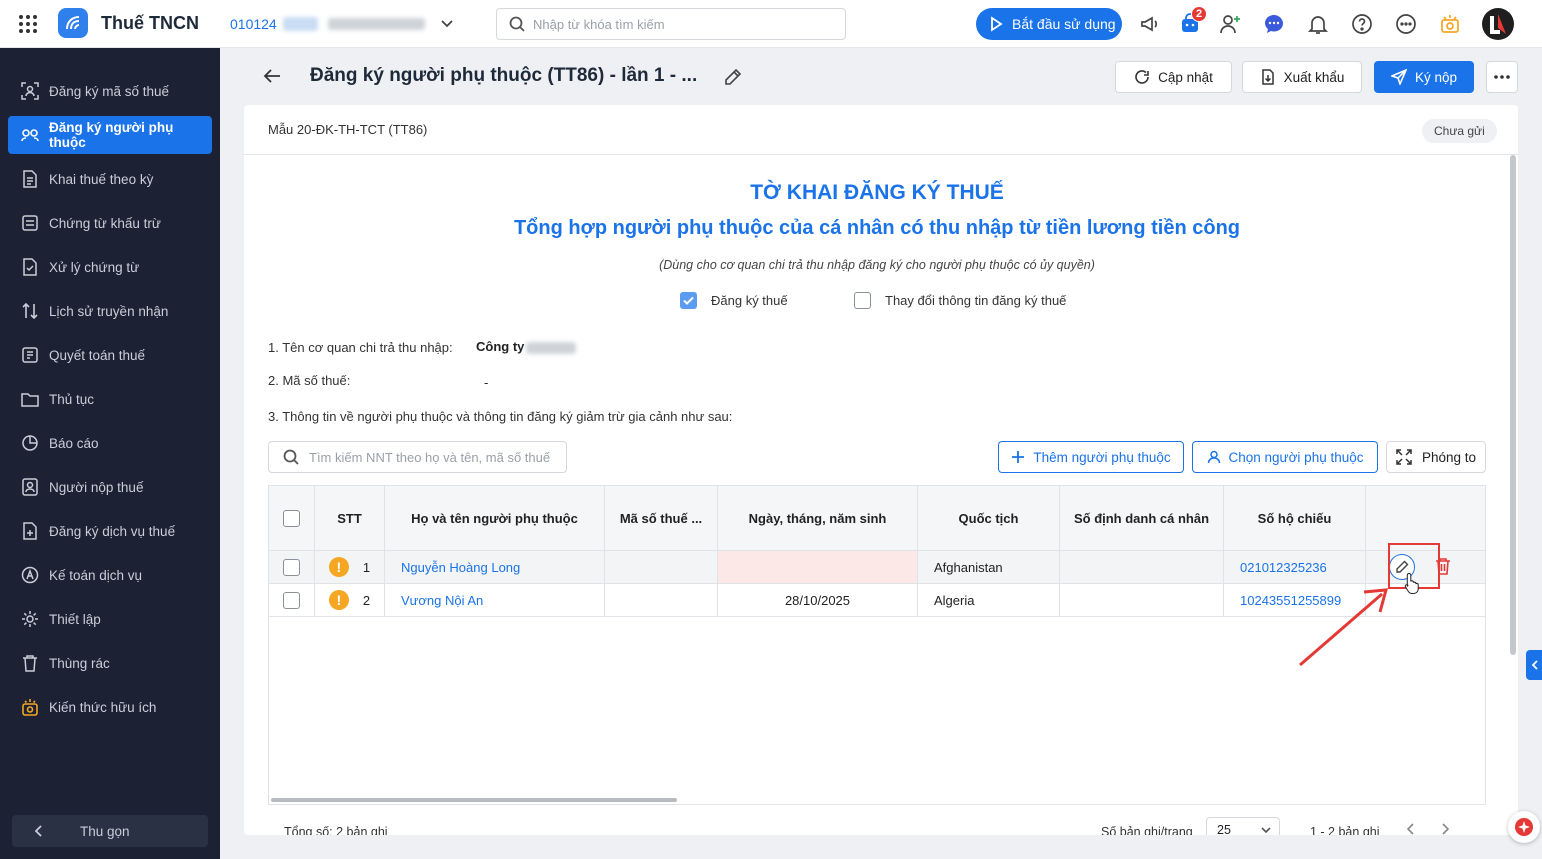 The width and height of the screenshot is (1542, 859). I want to click on collapse-sidebar-button: Thu gọn, so click(110, 831).